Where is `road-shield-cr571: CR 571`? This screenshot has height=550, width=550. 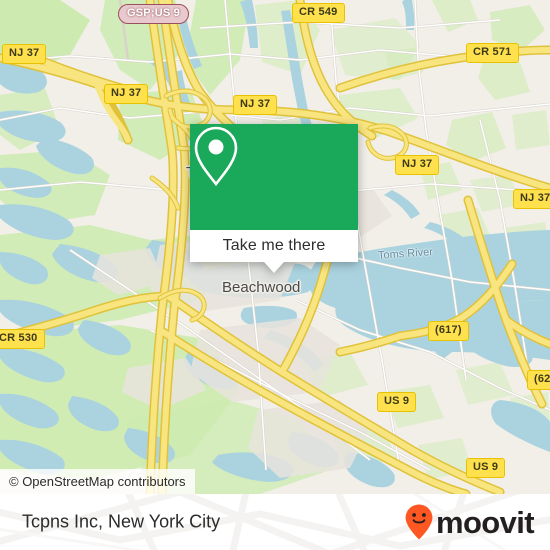 road-shield-cr571: CR 571 is located at coordinates (492, 53).